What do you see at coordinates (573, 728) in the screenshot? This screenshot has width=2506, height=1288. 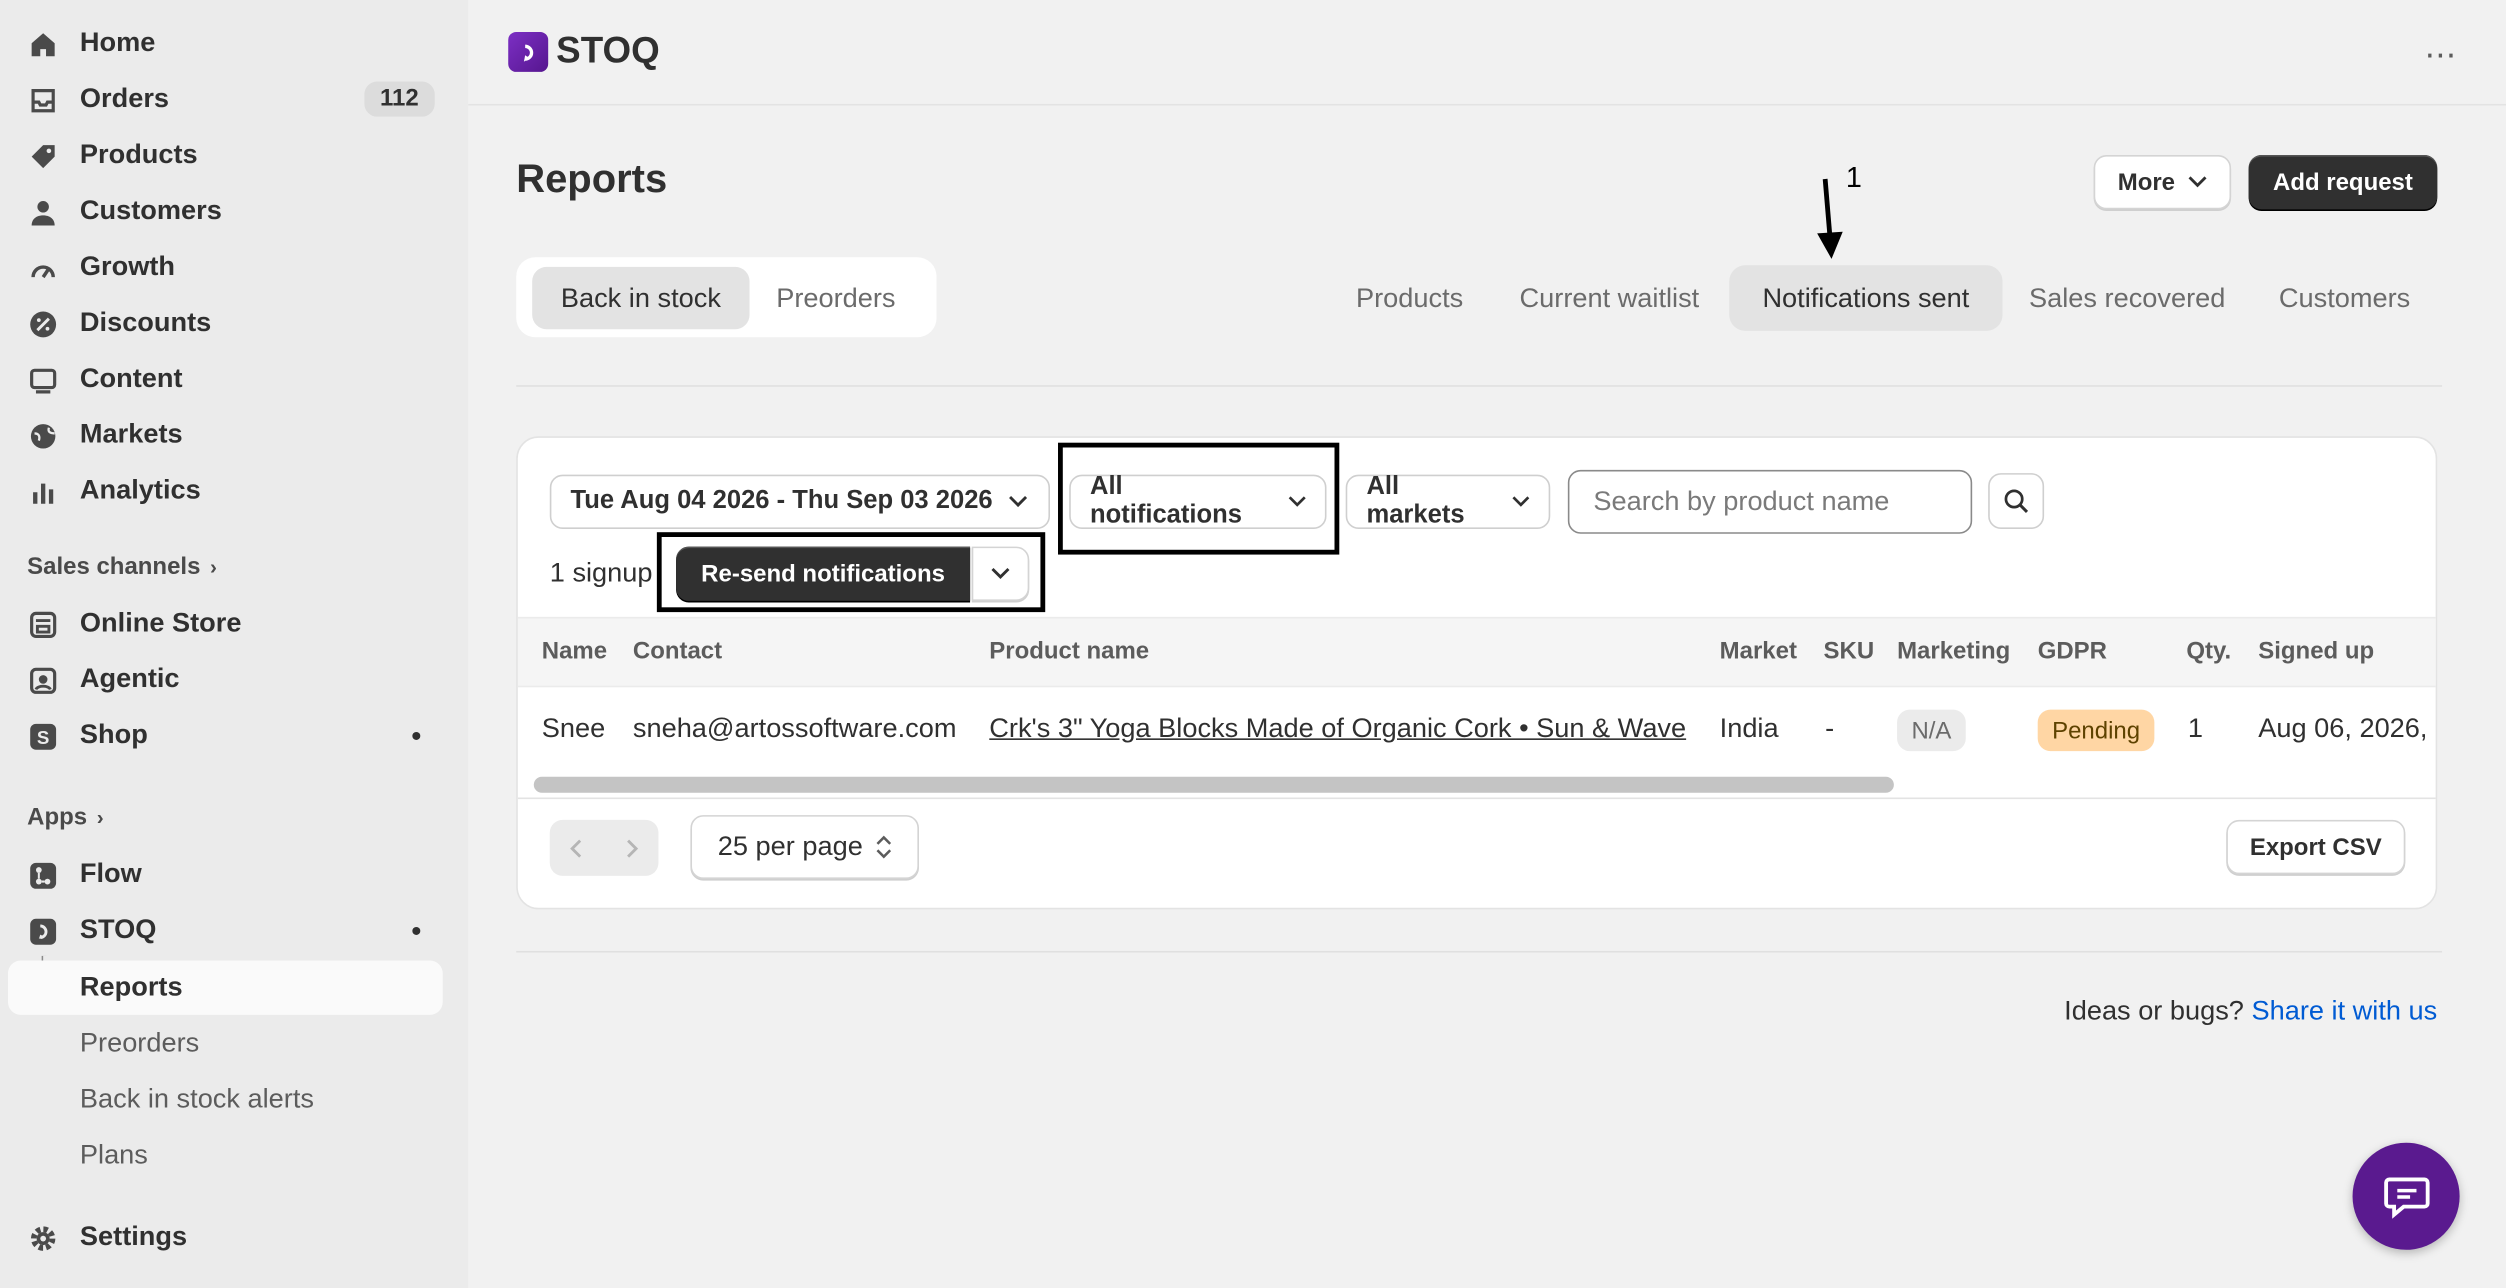 I see `cell-name: Snee` at bounding box center [573, 728].